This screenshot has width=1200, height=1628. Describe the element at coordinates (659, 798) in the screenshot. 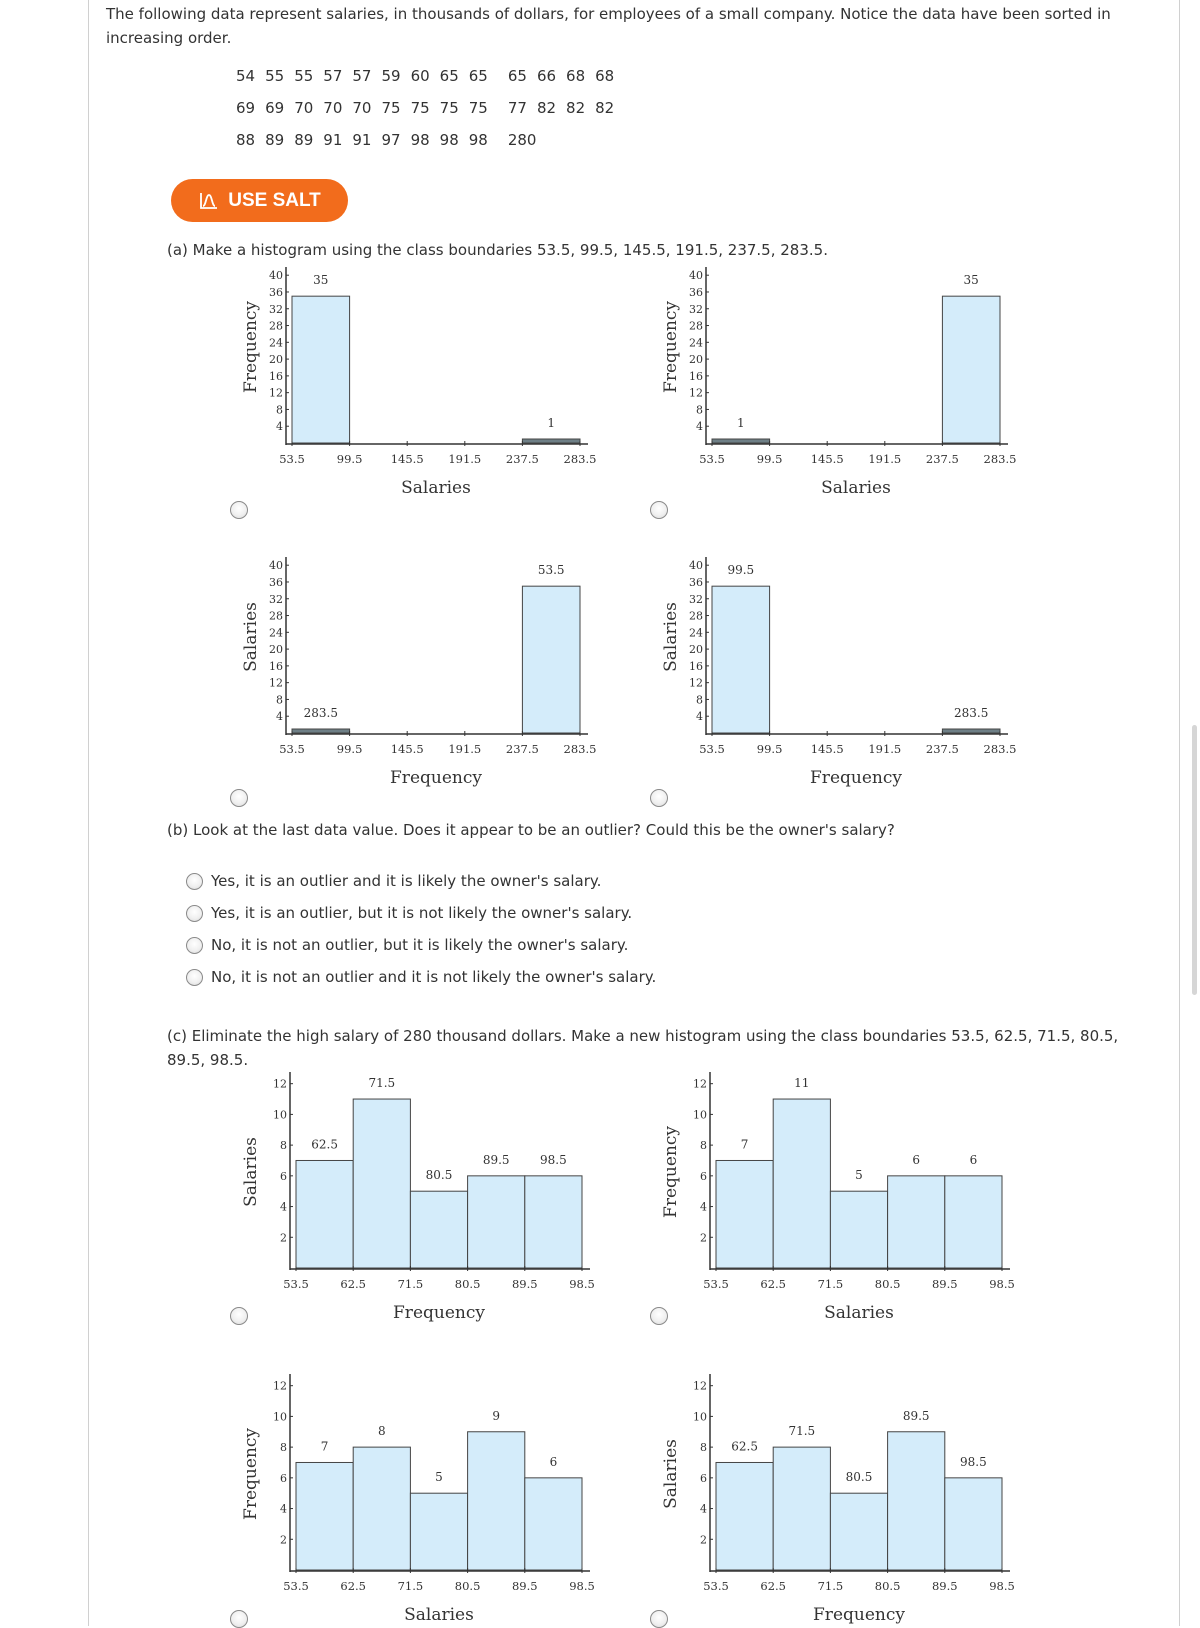

I see `radio-option-a4` at that location.